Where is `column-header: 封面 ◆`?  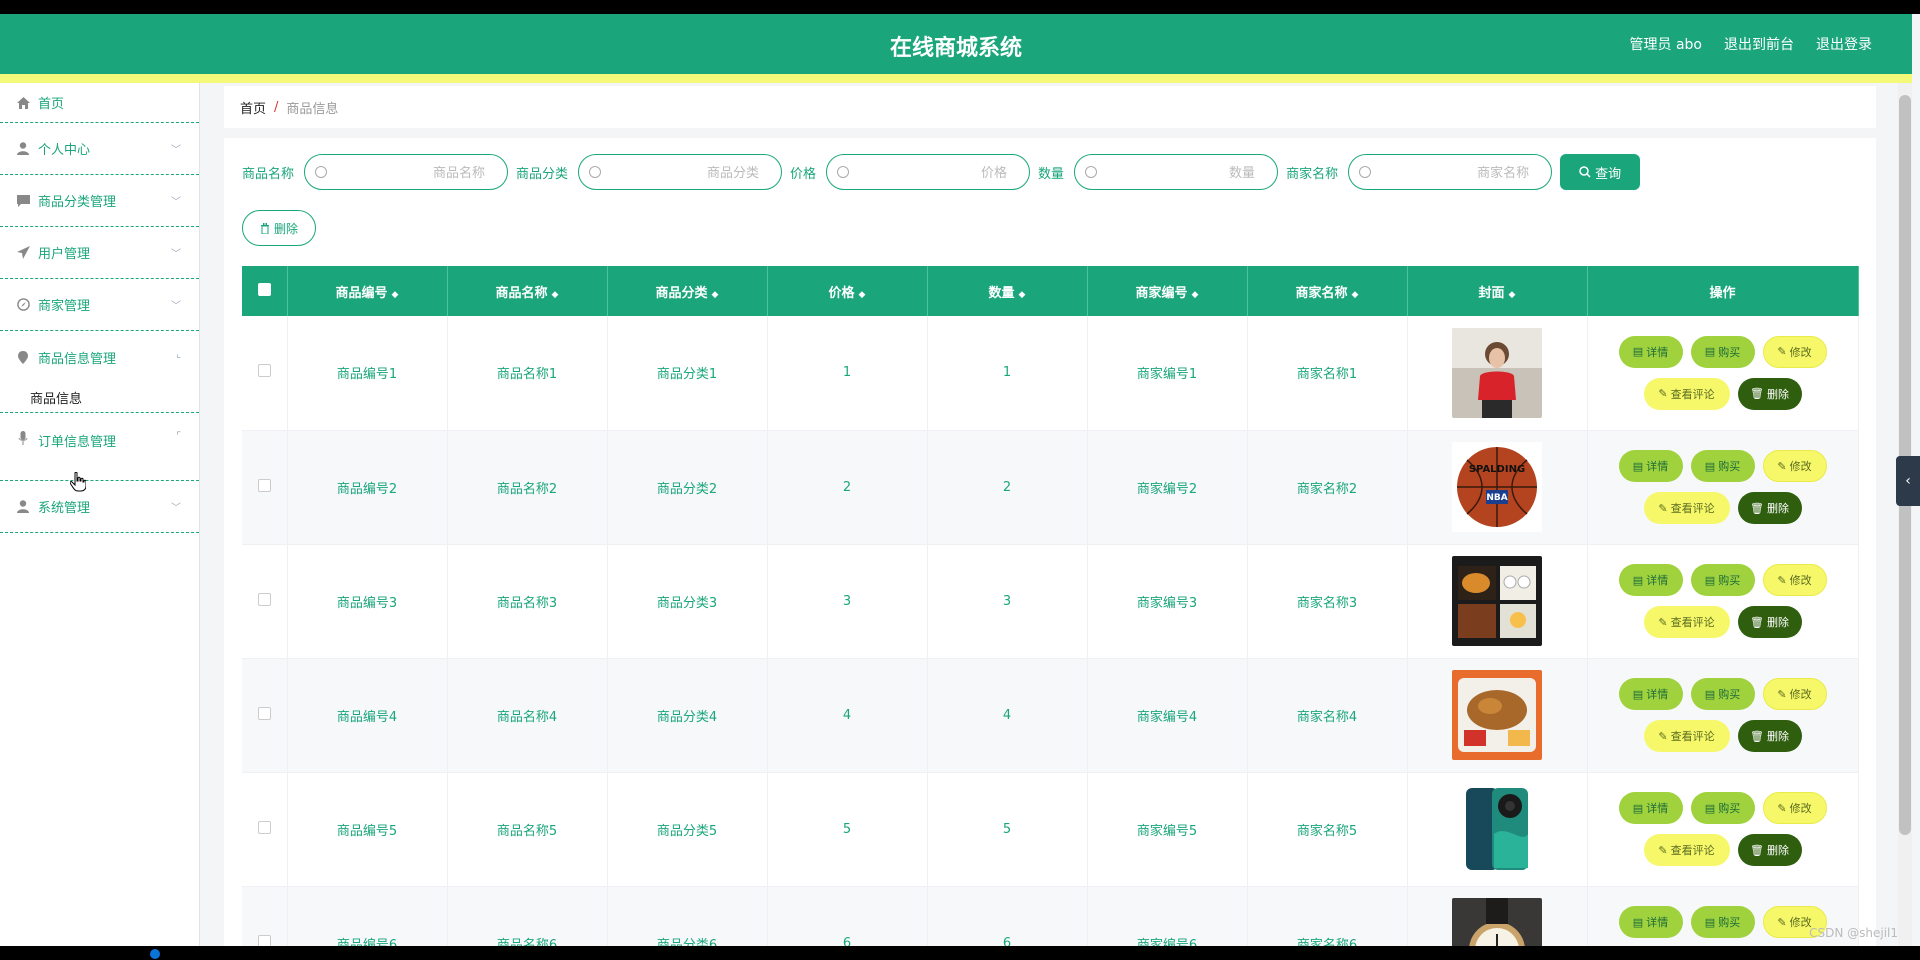 column-header: 封面 ◆ is located at coordinates (1497, 291).